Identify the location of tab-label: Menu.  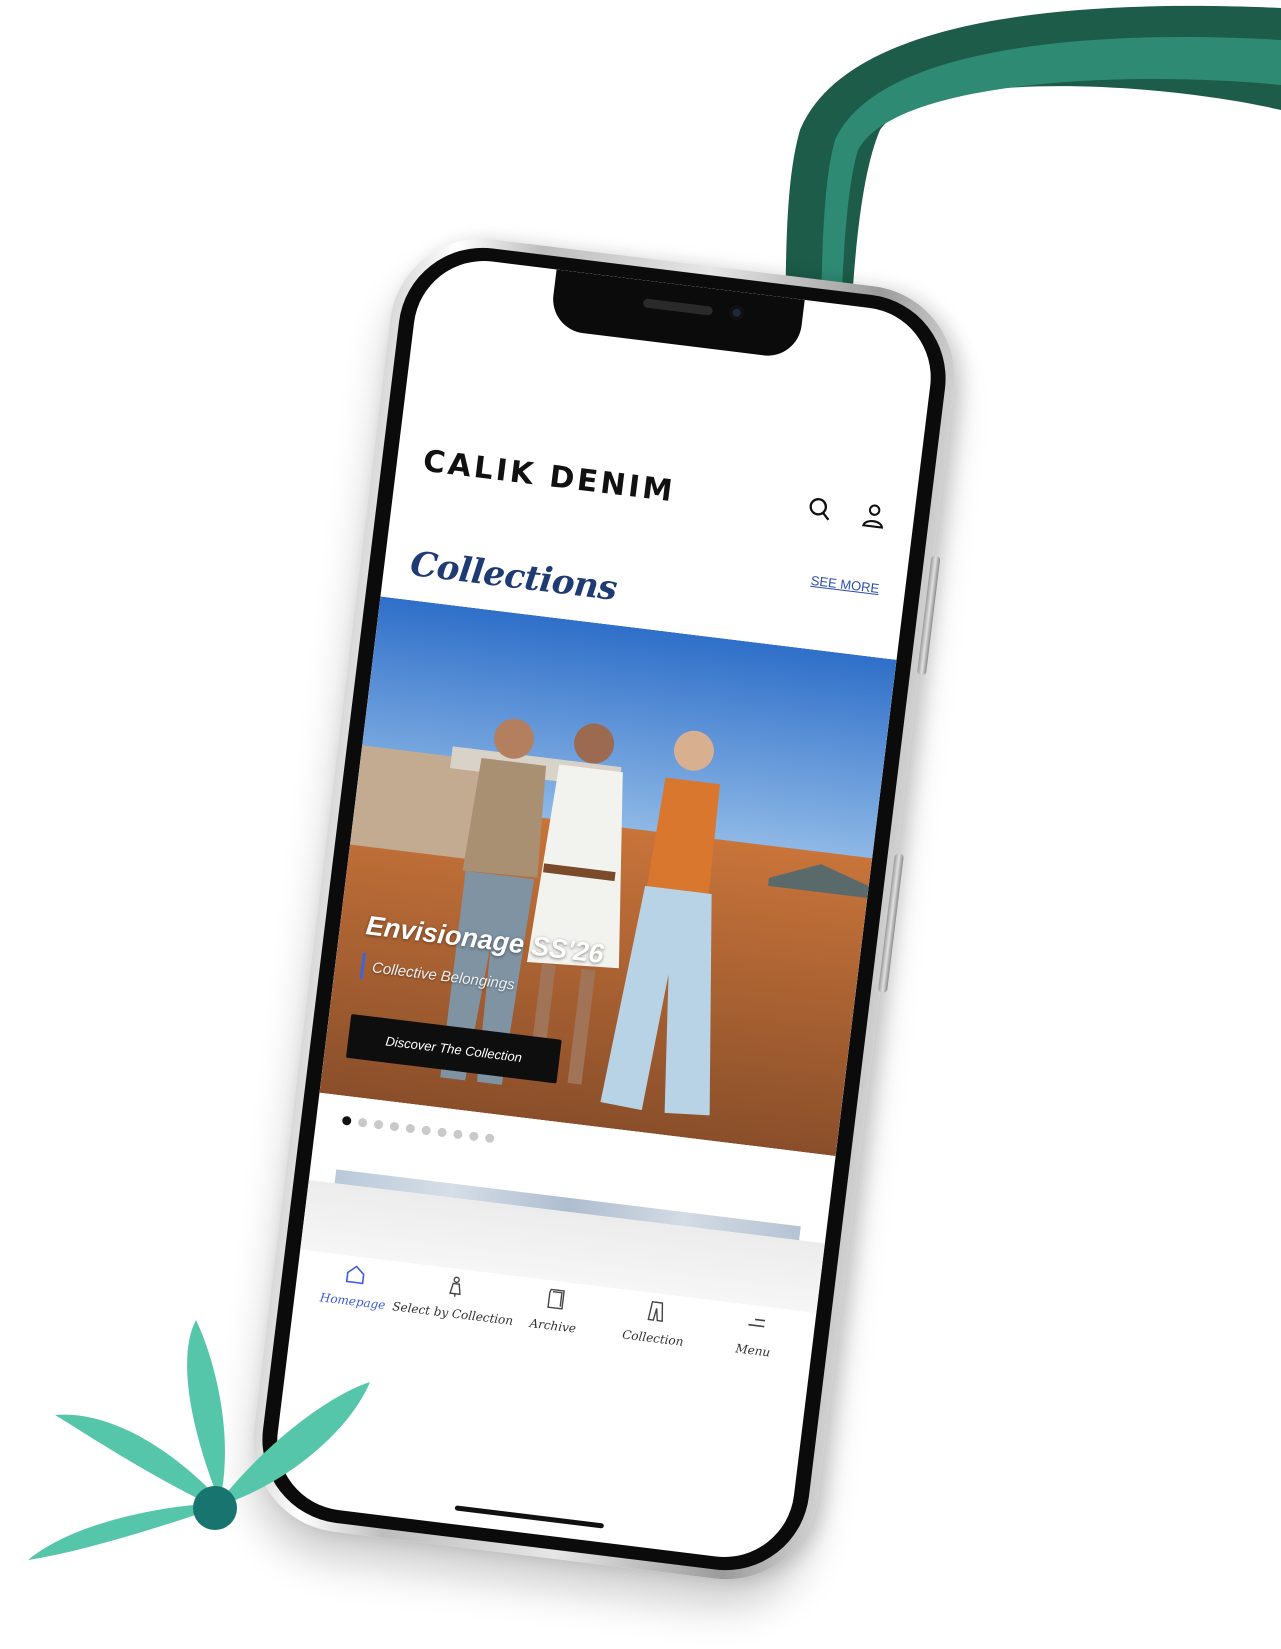
(753, 1350).